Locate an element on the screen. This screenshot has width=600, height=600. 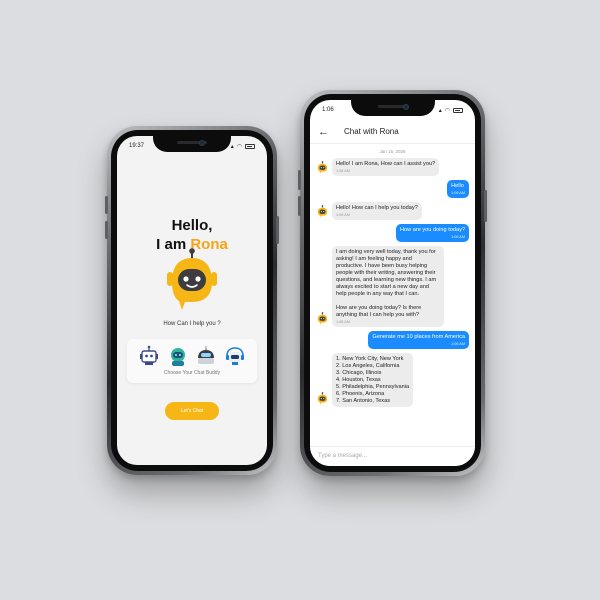
bot-message: Hello! How can I help you today? 1:06 AM is located at coordinates (392, 211).